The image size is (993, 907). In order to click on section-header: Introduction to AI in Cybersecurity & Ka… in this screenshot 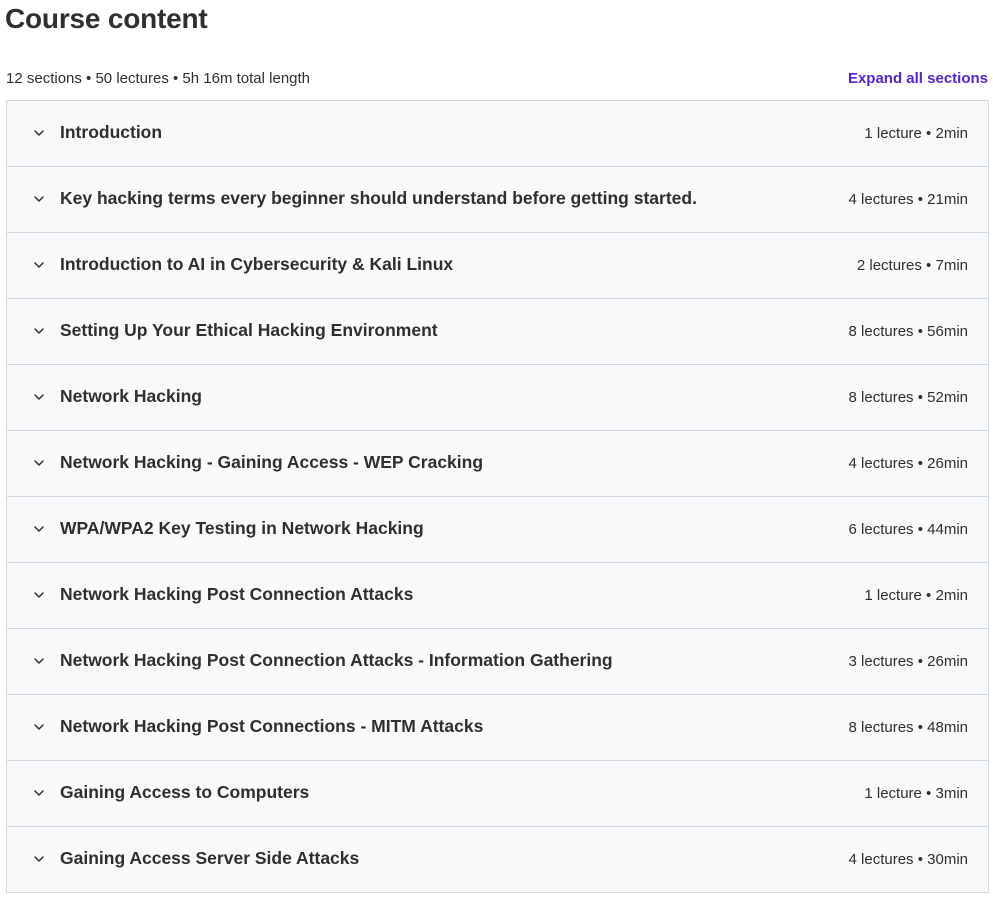, I will do `click(497, 266)`.